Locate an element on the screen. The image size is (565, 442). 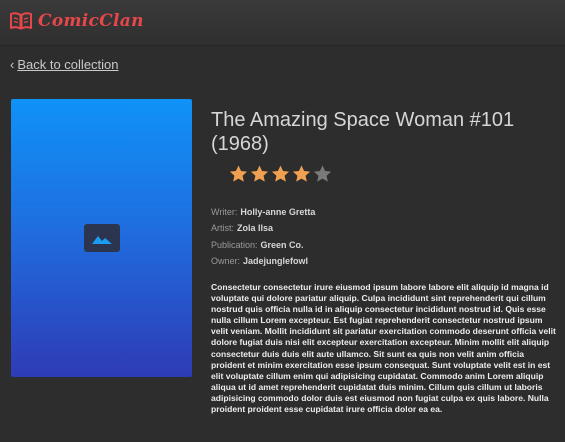
back-link-label: Back to collection is located at coordinates (68, 64).